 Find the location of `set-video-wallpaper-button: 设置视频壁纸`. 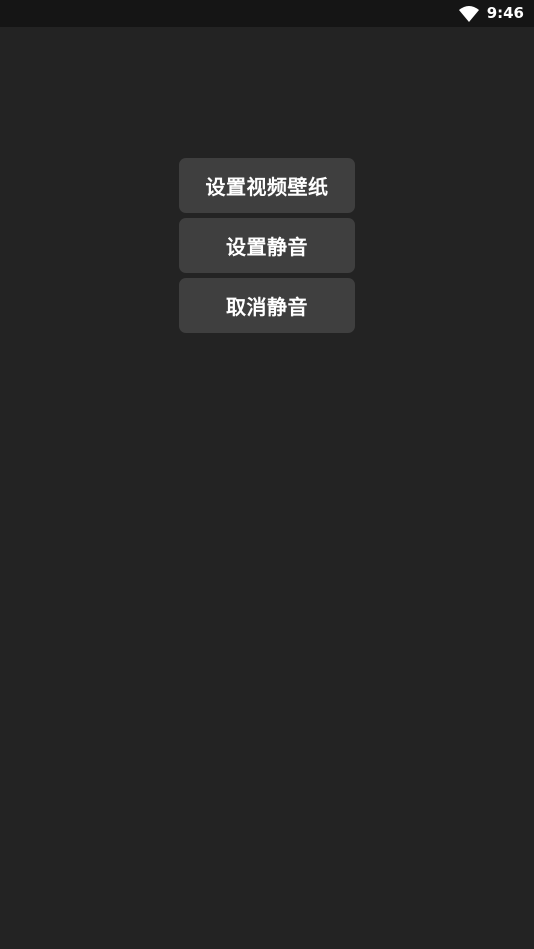

set-video-wallpaper-button: 设置视频壁纸 is located at coordinates (267, 185).